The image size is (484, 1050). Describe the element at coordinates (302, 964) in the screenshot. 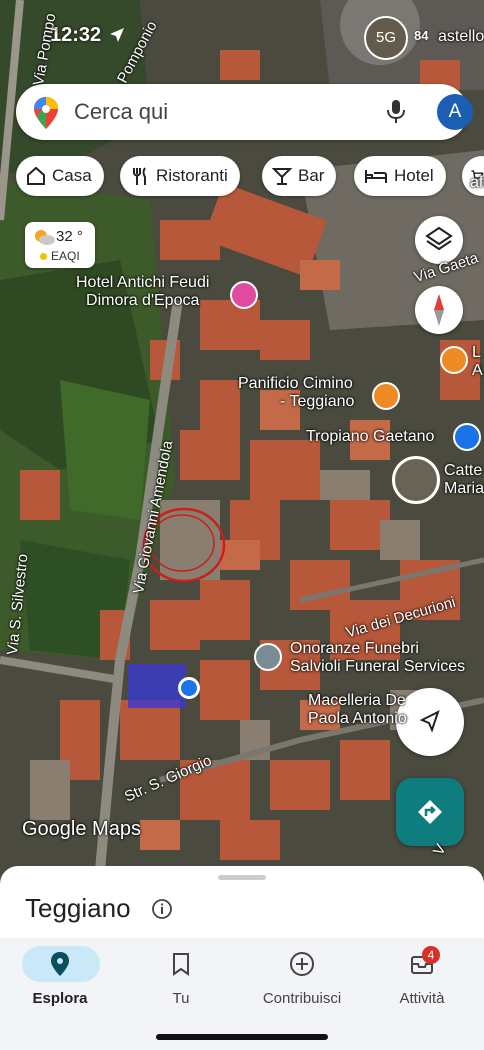

I see `add-circle-icon` at that location.